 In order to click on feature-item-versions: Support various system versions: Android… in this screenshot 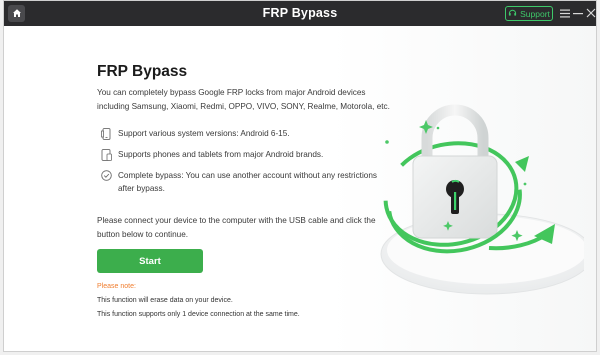, I will do `click(241, 133)`.